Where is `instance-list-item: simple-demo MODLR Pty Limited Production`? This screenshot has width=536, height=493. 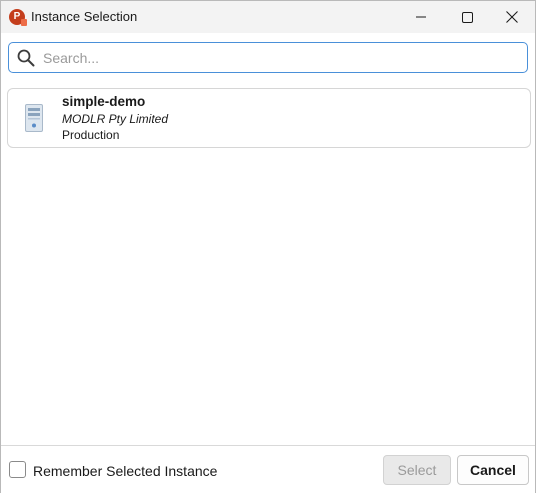
instance-list-item: simple-demo MODLR Pty Limited Production is located at coordinates (269, 118).